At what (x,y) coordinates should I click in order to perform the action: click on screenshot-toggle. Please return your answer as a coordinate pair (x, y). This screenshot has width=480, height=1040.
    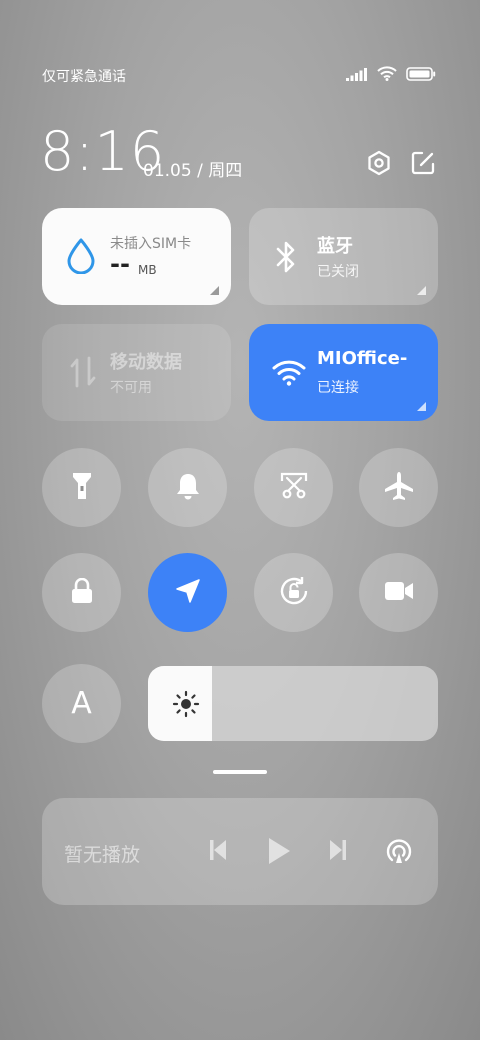
    Looking at the image, I should click on (293, 487).